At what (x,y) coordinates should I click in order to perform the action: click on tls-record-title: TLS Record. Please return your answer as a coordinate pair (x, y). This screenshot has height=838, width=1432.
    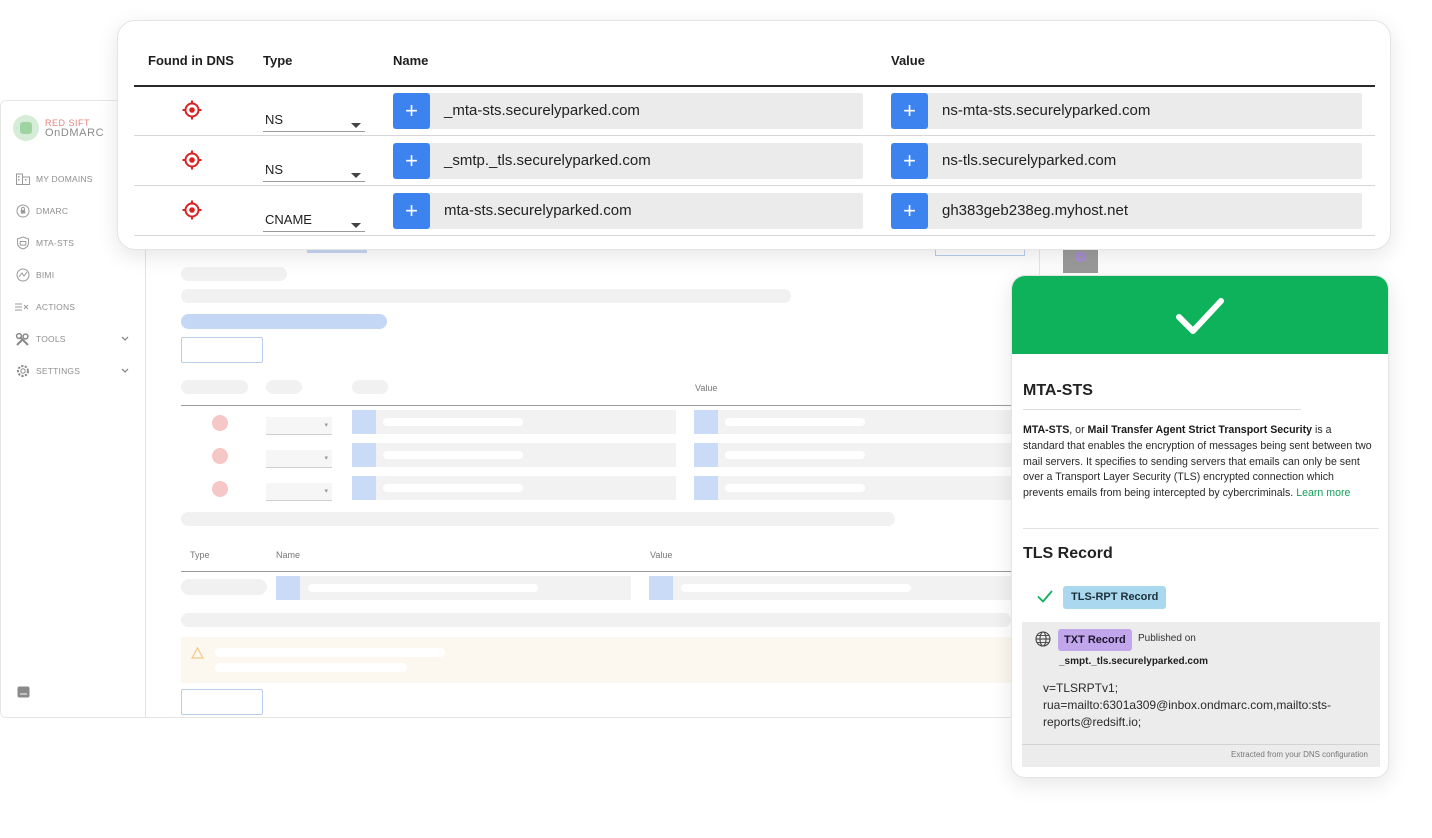
    Looking at the image, I should click on (1068, 553).